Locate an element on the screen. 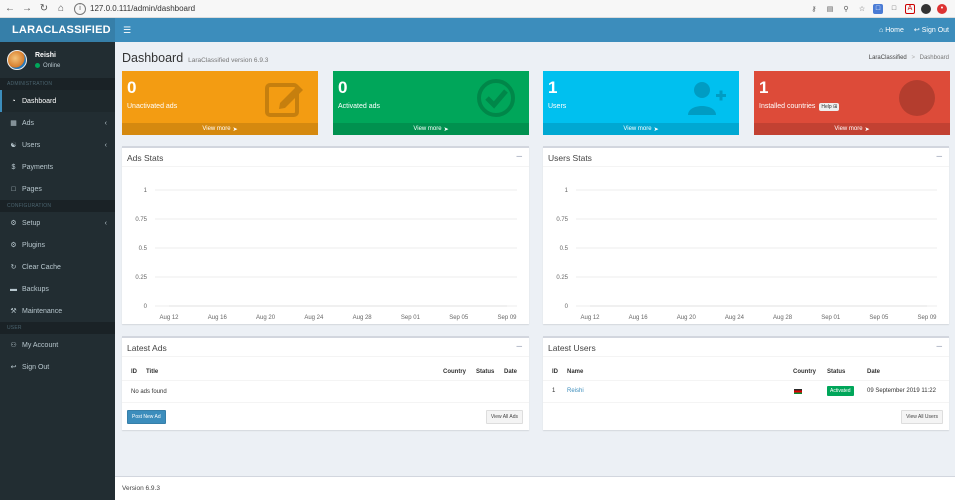 The image size is (955, 500). sidebar-item-plugins: ⚙ Plugins is located at coordinates (57, 245).